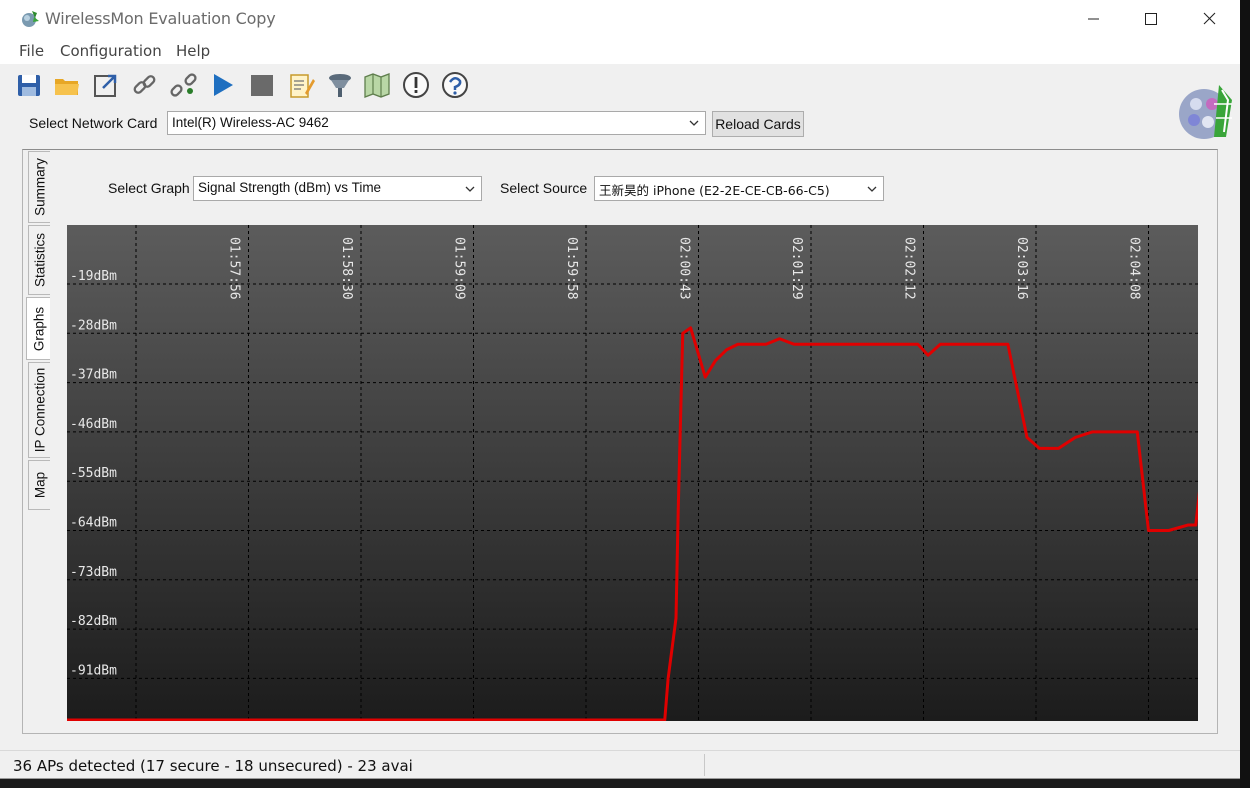  I want to click on stop-icon, so click(262, 85).